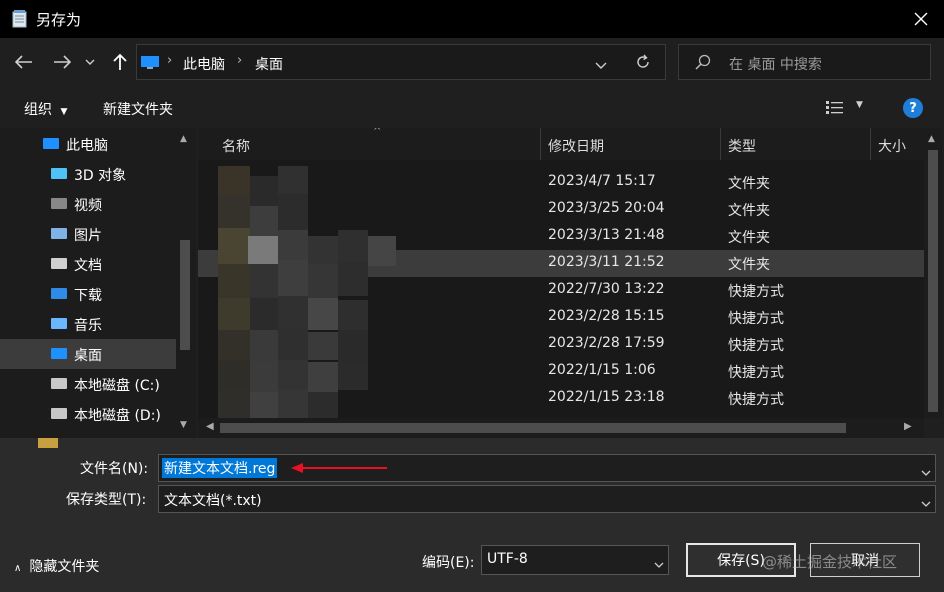 Image resolution: width=944 pixels, height=592 pixels. Describe the element at coordinates (643, 61) in the screenshot. I see `refresh-icon` at that location.